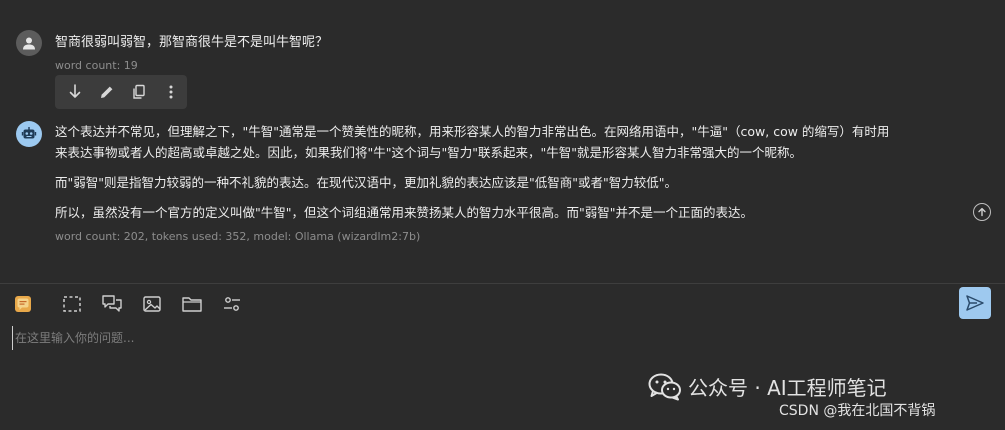 This screenshot has width=1005, height=430. I want to click on image-upload-button, so click(152, 304).